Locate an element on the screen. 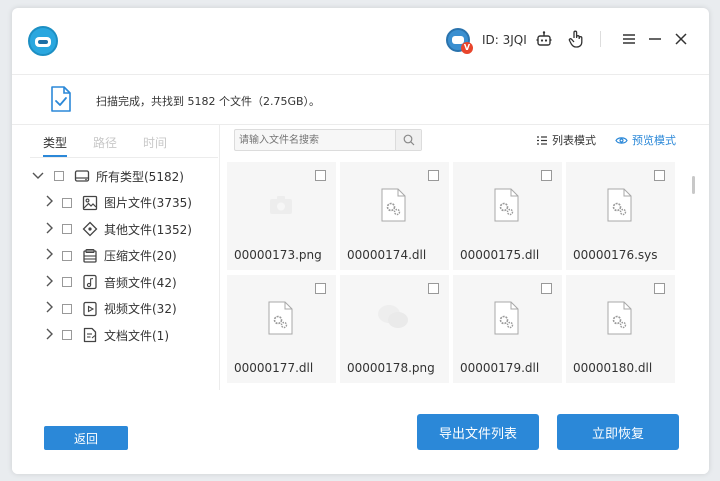 Image resolution: width=720 pixels, height=481 pixels. title-bar: V ID: 3JQI is located at coordinates (360, 41).